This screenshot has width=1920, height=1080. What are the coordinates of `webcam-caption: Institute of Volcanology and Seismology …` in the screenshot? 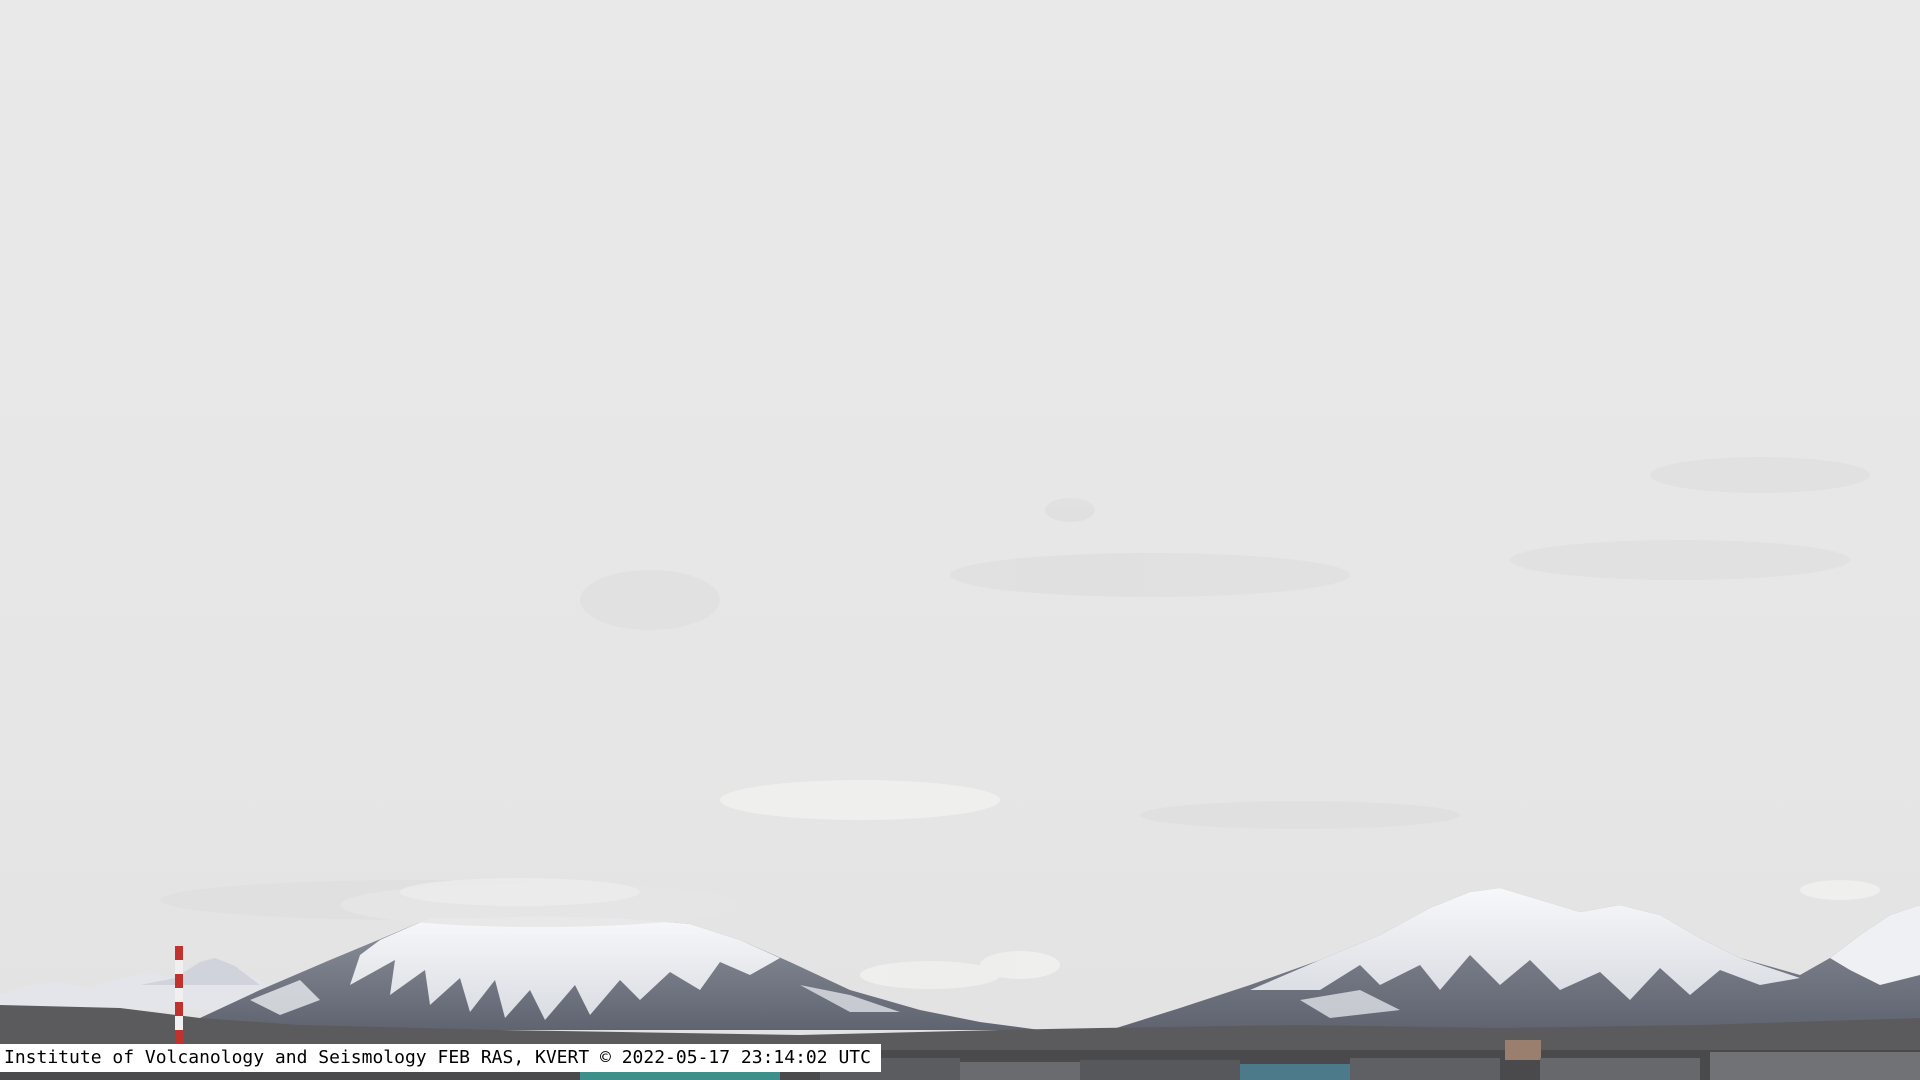 It's located at (440, 1058).